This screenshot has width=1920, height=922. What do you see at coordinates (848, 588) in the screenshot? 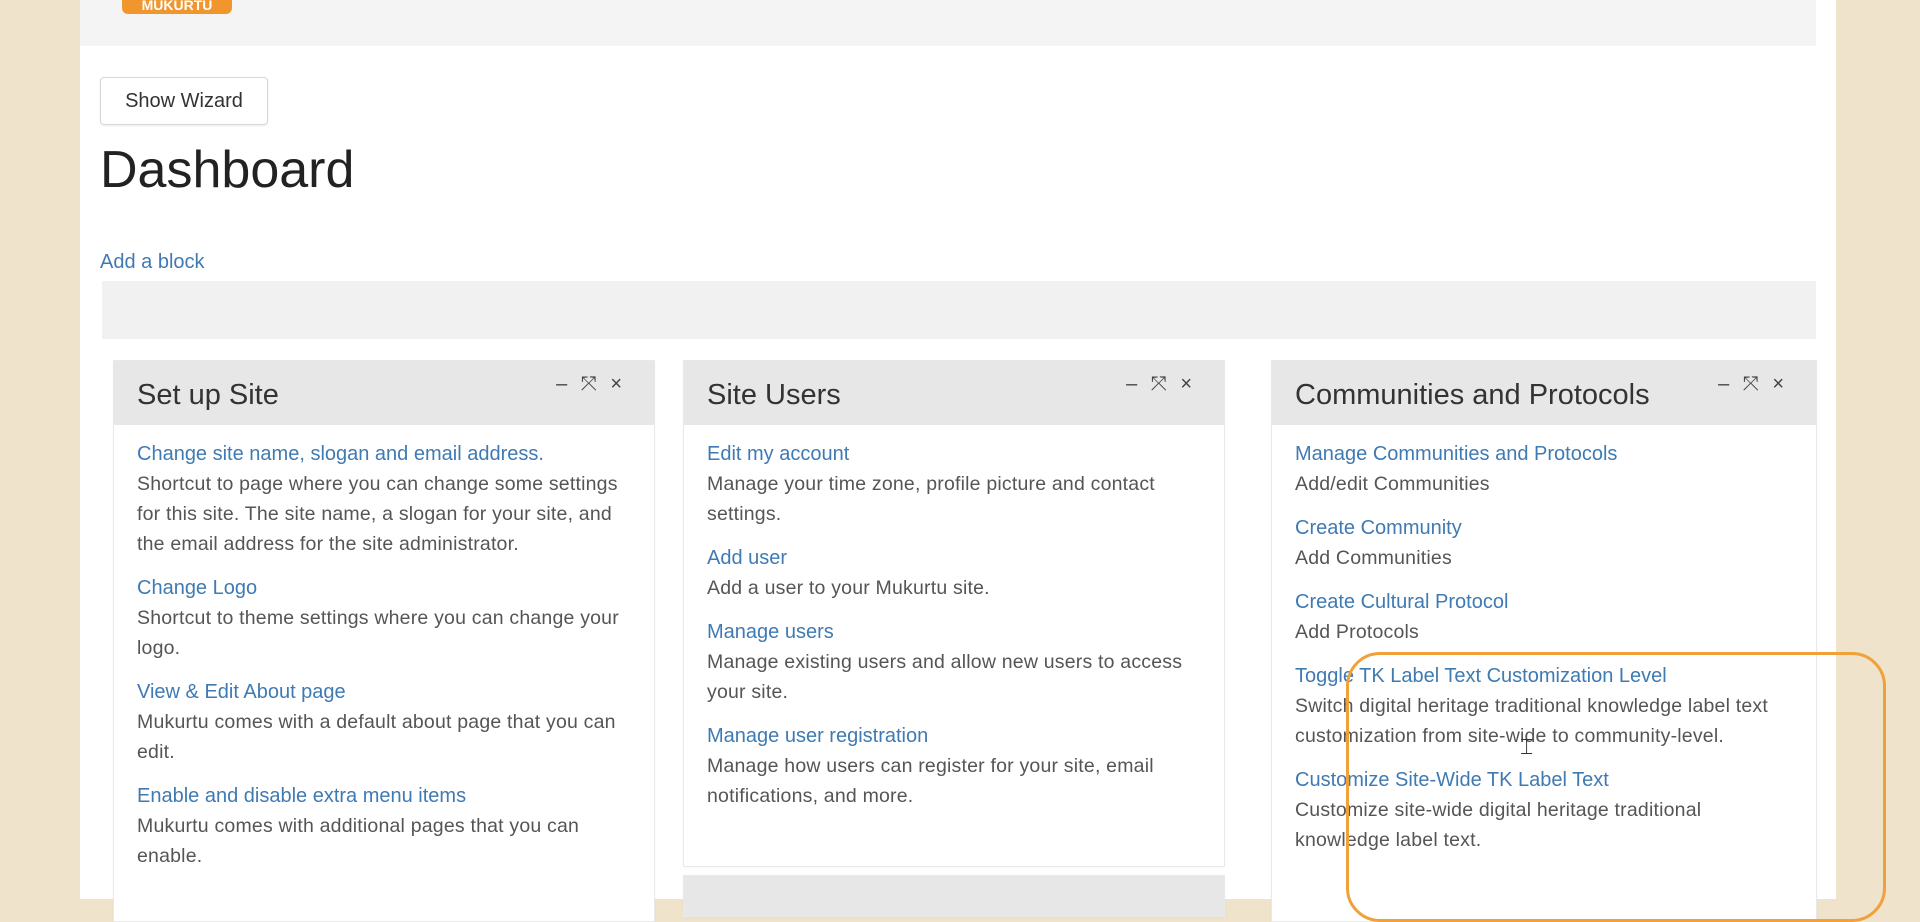
I see `item-description: Add a user to your Mukurtu site.` at bounding box center [848, 588].